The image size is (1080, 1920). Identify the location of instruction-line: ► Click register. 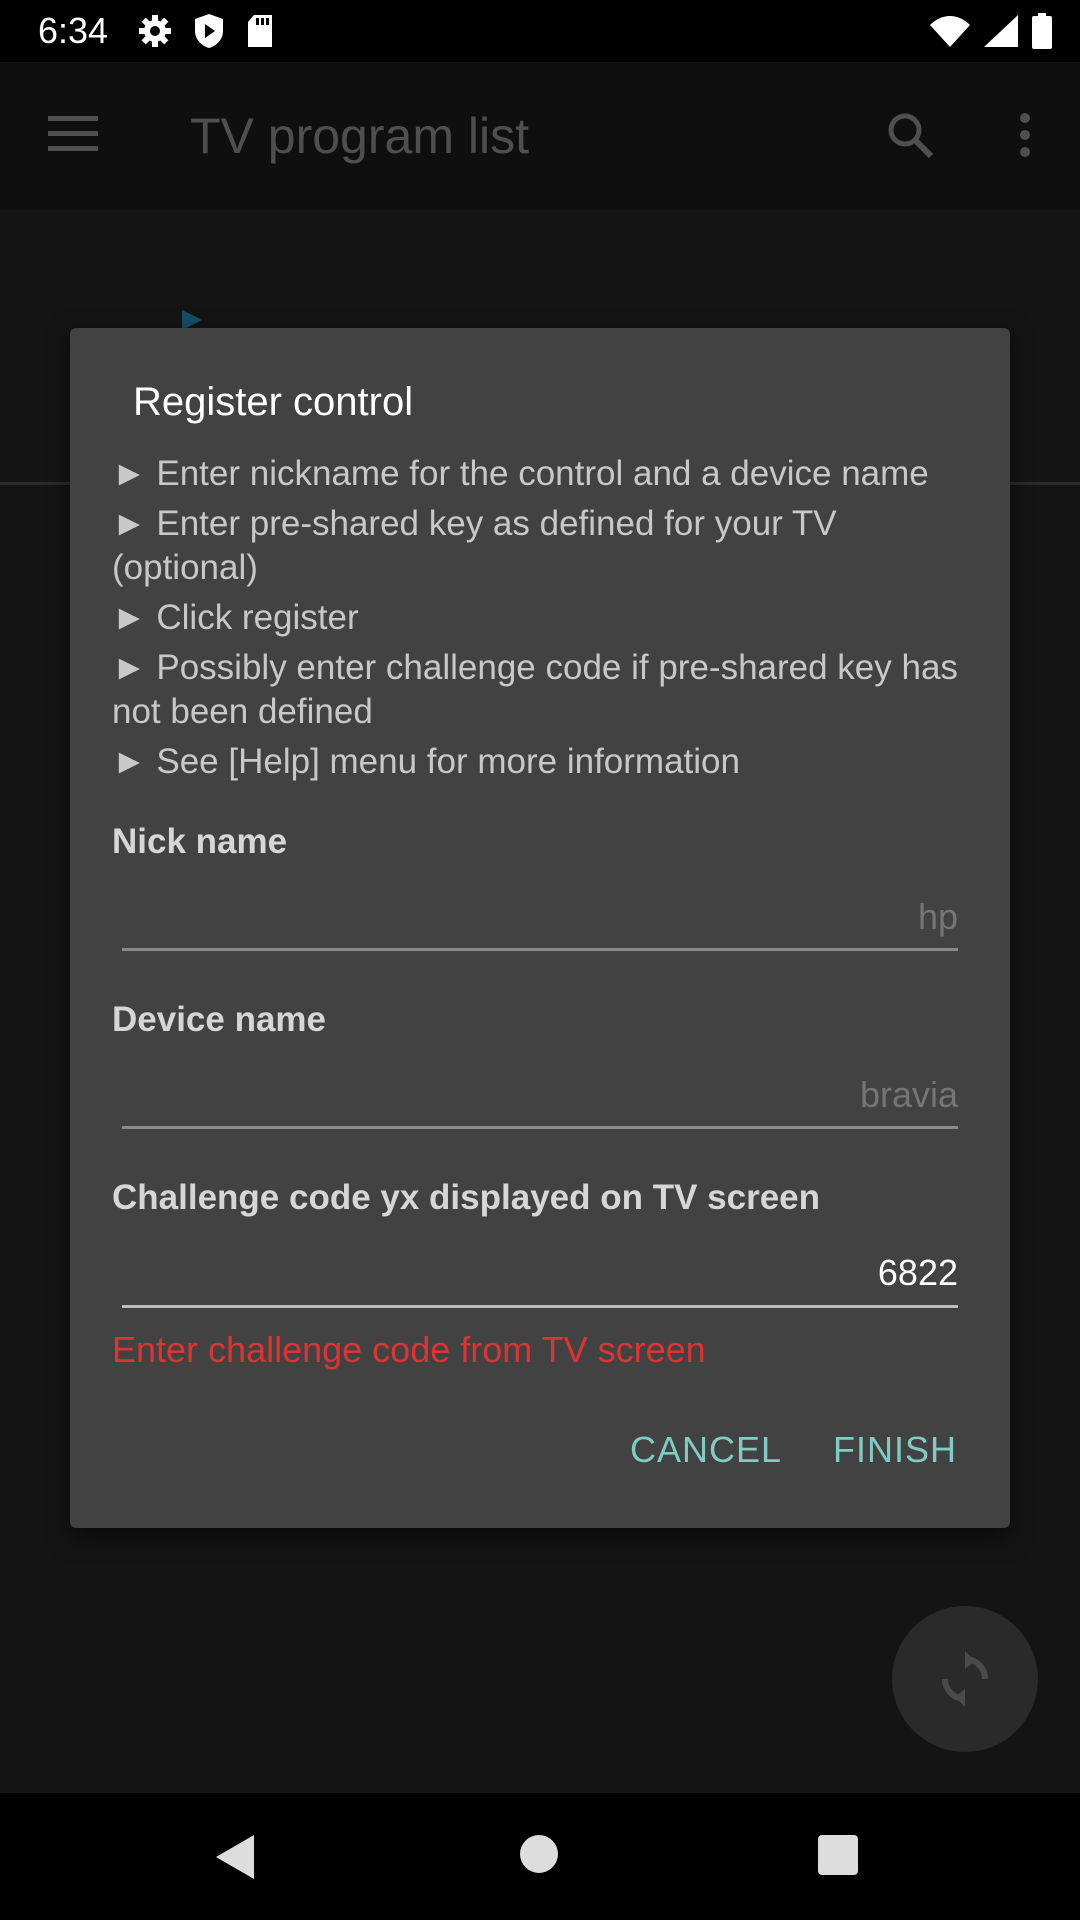
(235, 617).